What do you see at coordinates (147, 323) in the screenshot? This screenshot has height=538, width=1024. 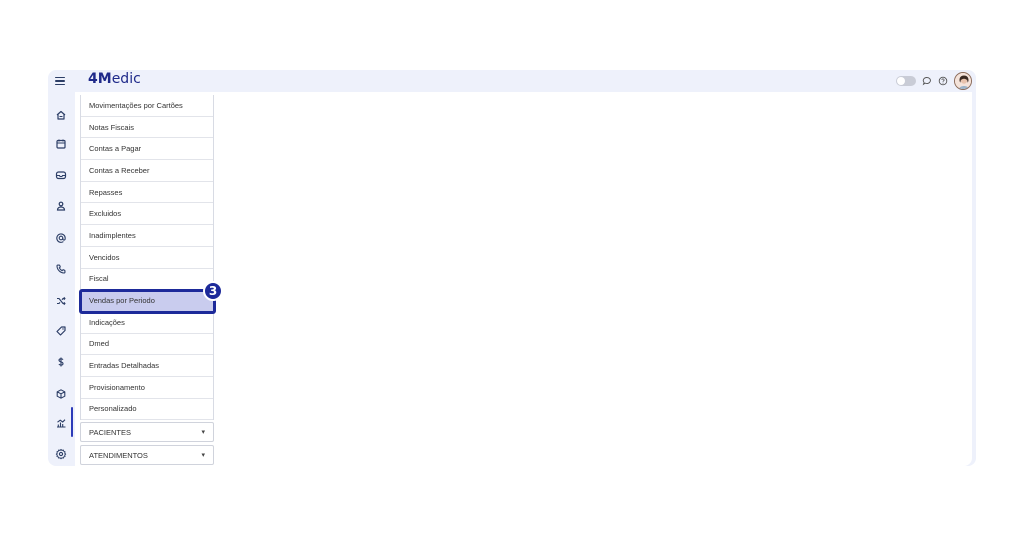 I see `submenu-item: Indicações` at bounding box center [147, 323].